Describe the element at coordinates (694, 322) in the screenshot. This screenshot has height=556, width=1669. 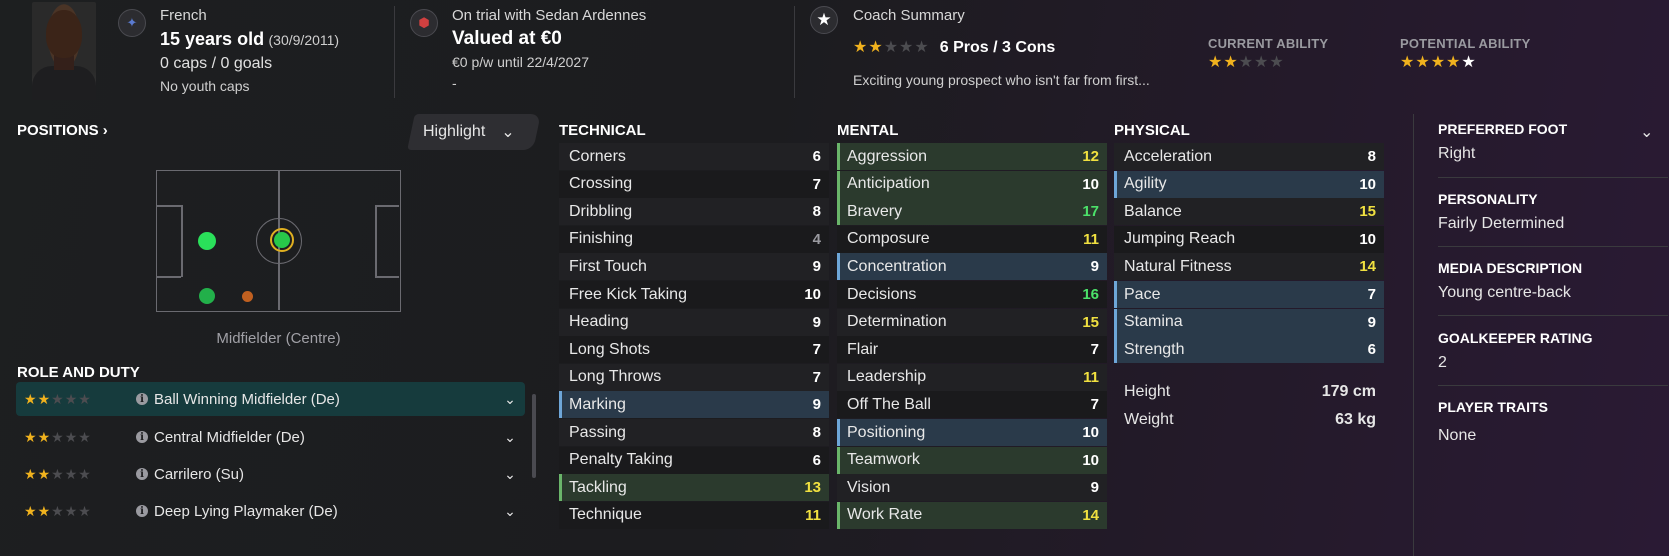
I see `attribute-row: Heading 9` at that location.